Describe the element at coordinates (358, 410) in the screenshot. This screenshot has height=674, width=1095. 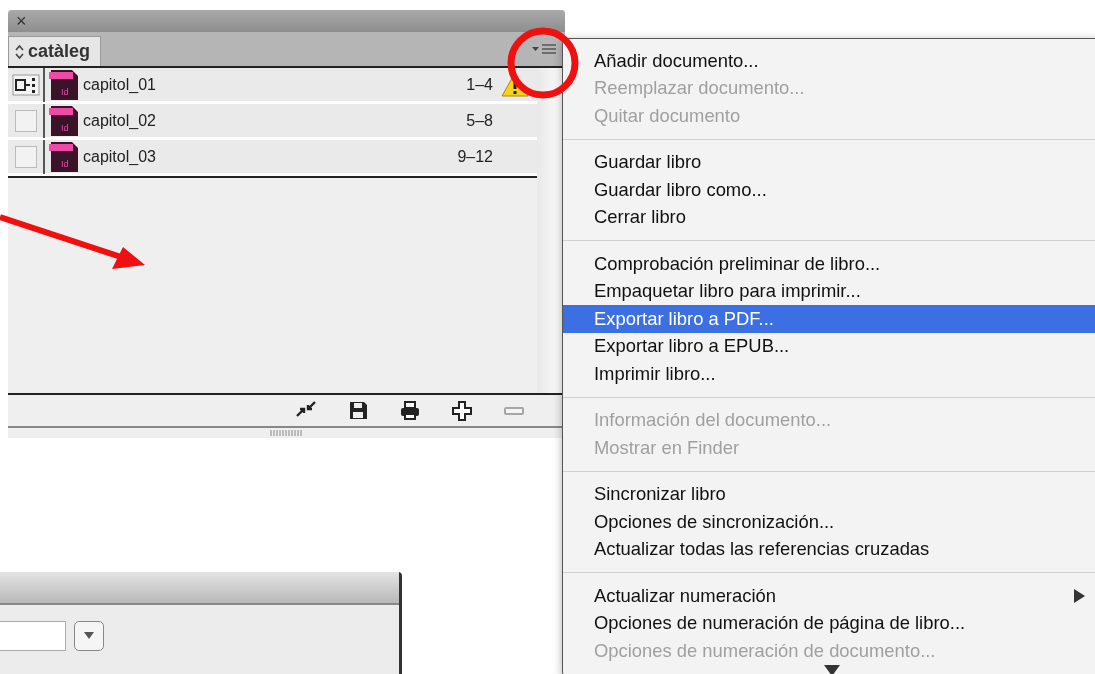
I see `save-icon` at that location.